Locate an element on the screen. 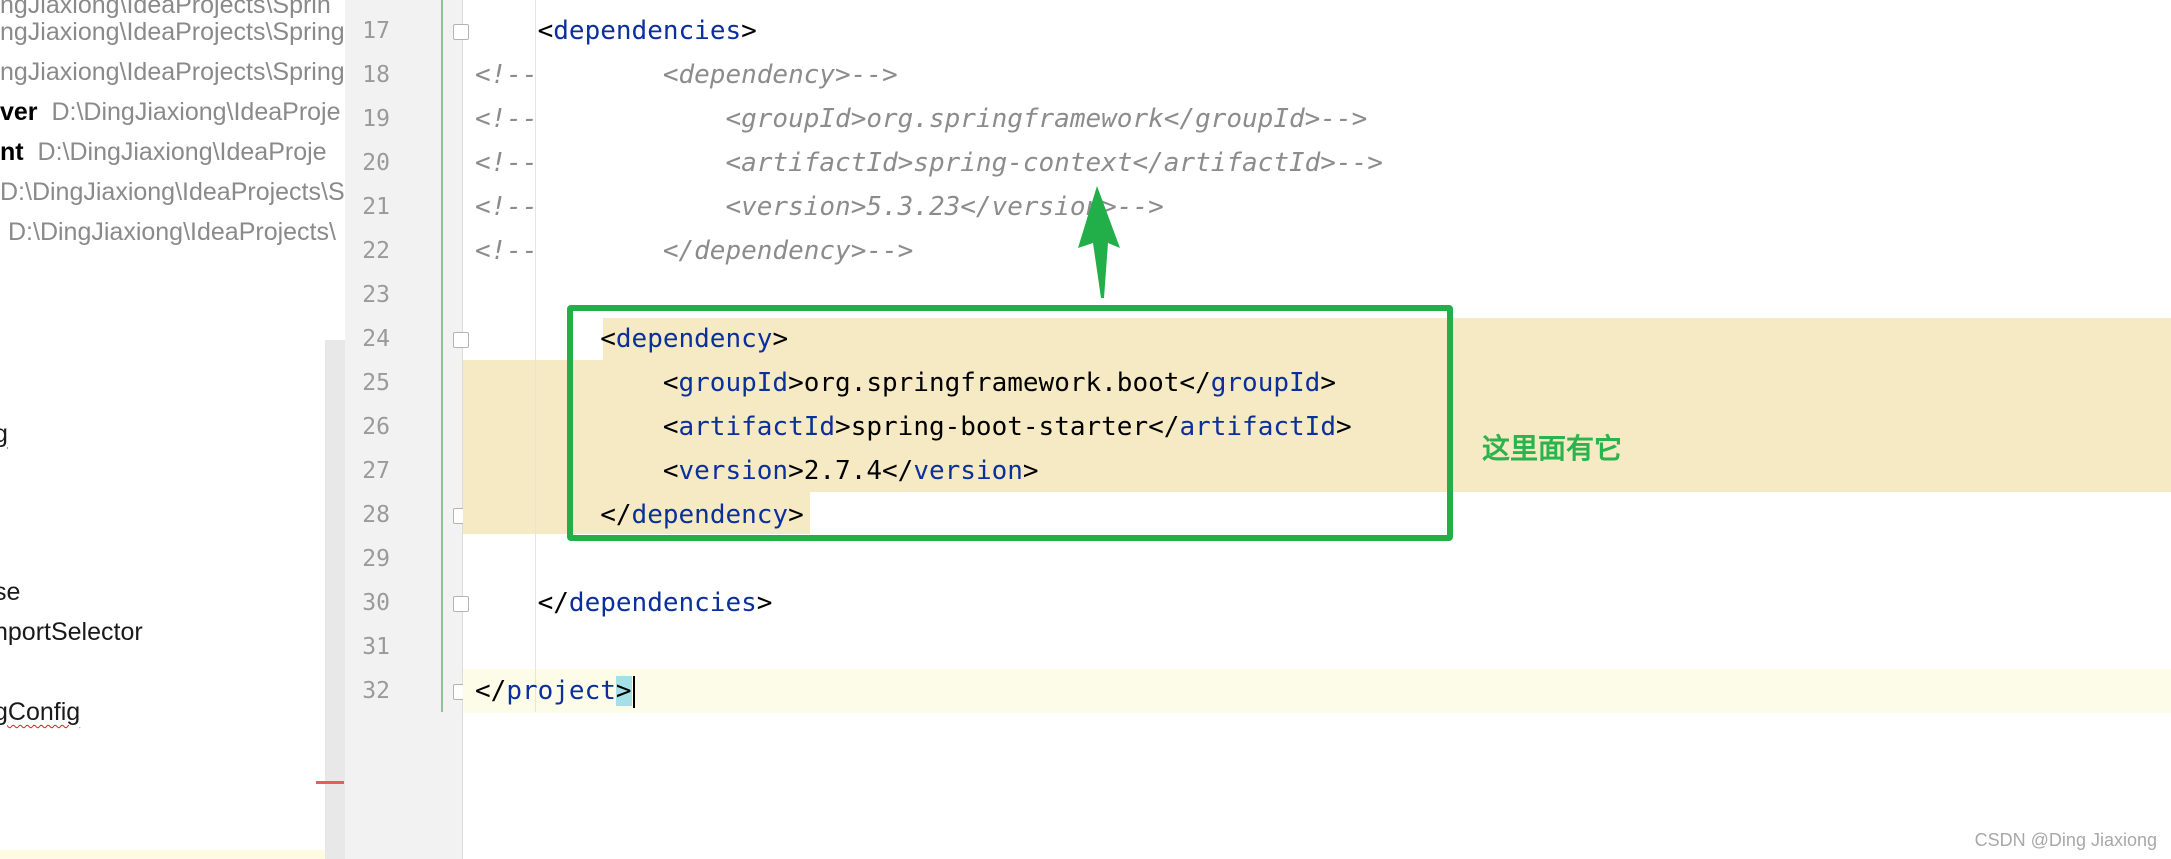 This screenshot has height=859, width=2171. tree-row: nportSelector is located at coordinates (71, 632).